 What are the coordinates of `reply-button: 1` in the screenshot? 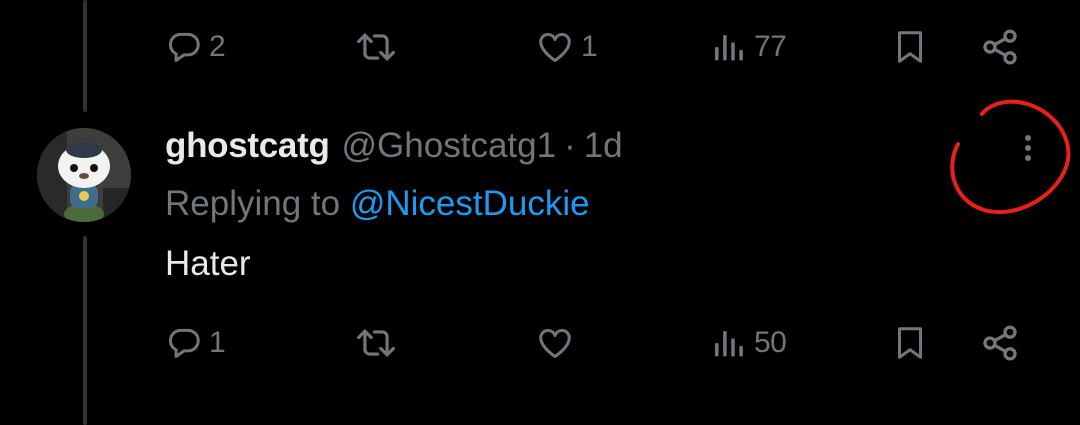 It's located at (195, 343).